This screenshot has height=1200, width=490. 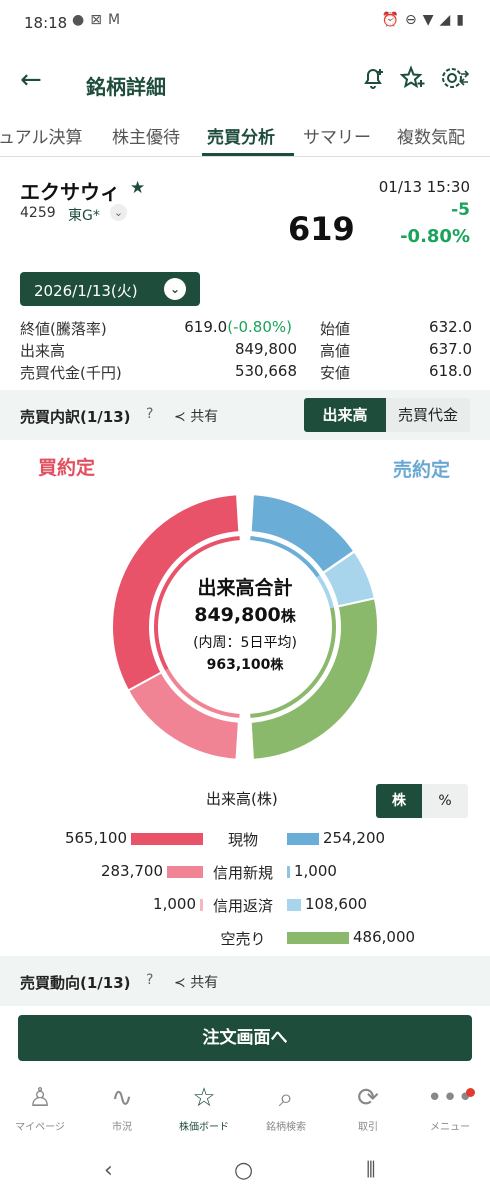 What do you see at coordinates (95, 838) in the screenshot?
I see `buy-value: 565,100` at bounding box center [95, 838].